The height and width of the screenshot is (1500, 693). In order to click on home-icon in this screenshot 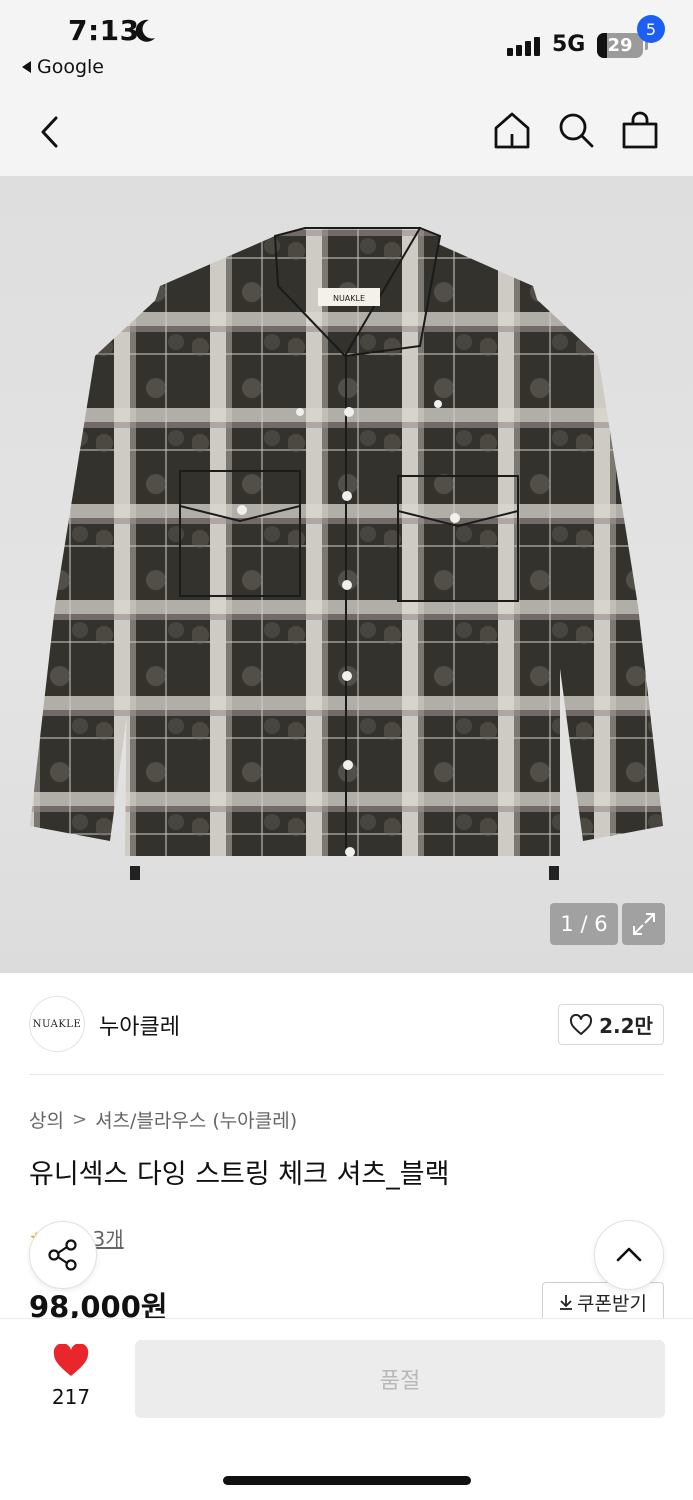, I will do `click(512, 130)`.